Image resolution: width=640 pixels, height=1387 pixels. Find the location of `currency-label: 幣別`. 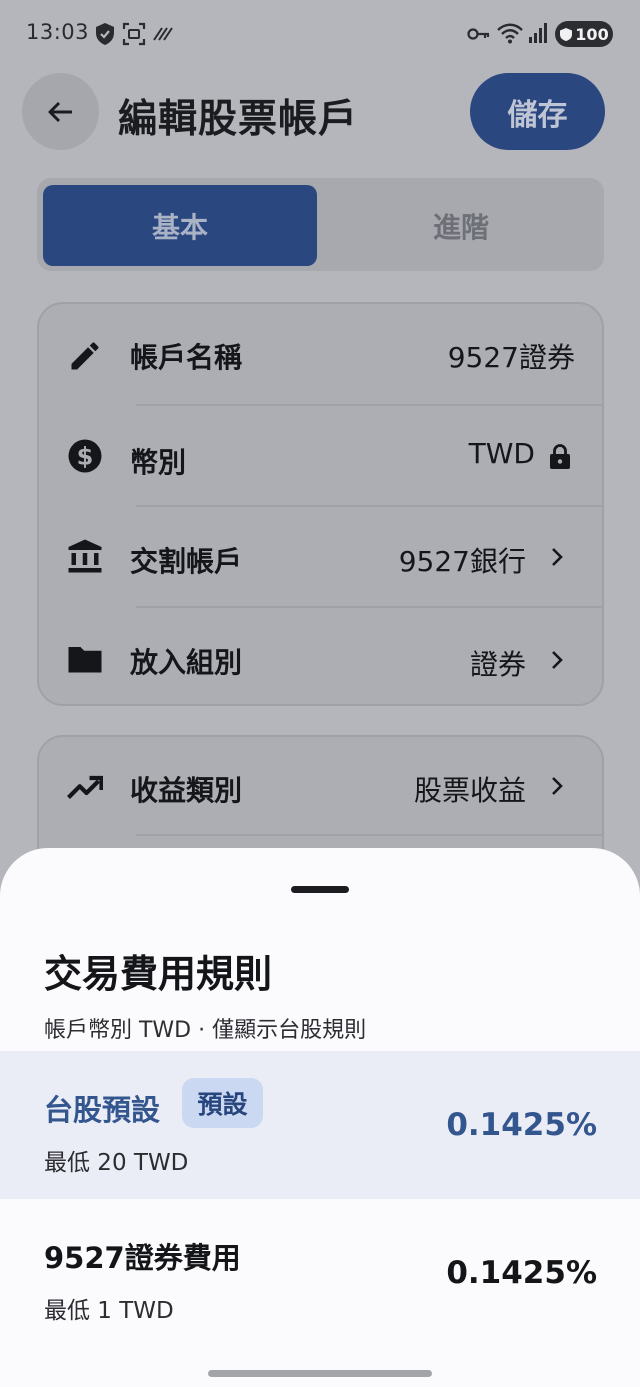

currency-label: 幣別 is located at coordinates (158, 462).